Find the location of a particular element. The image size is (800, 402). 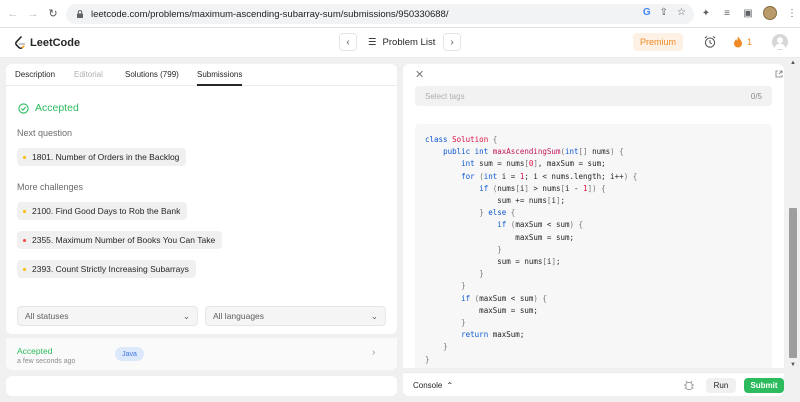

flame-icon is located at coordinates (738, 42).